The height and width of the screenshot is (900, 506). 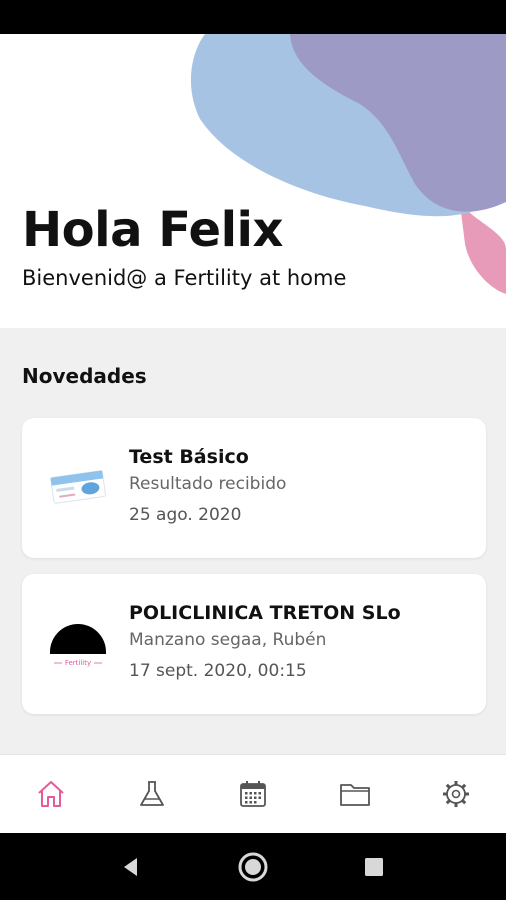 I want to click on section-title-news: Novedades, so click(x=84, y=376).